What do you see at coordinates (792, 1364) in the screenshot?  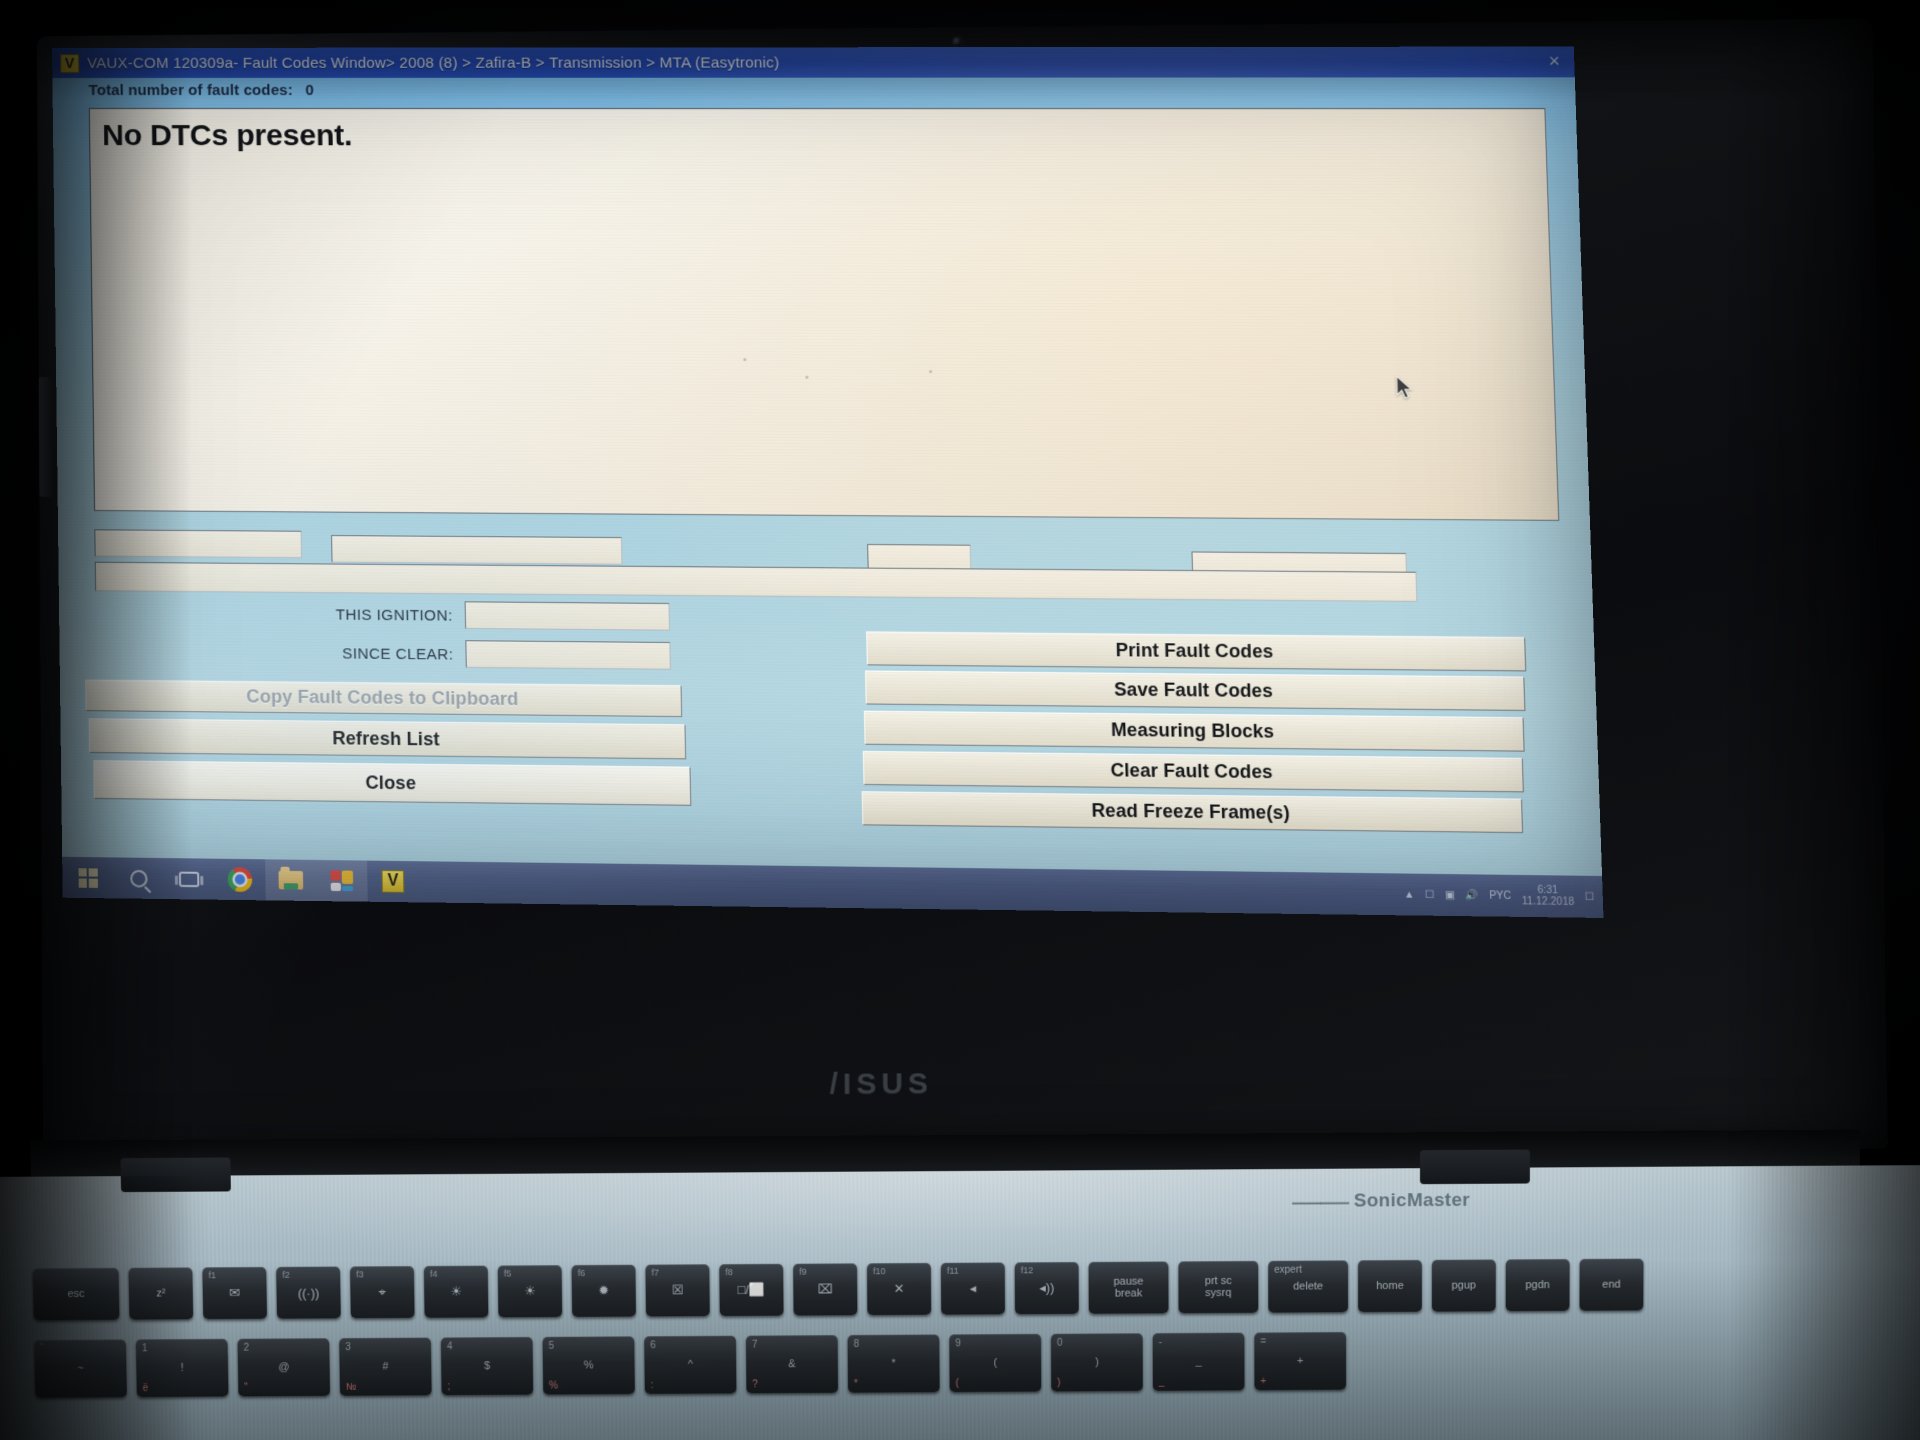 I see `key-&: & 7?` at bounding box center [792, 1364].